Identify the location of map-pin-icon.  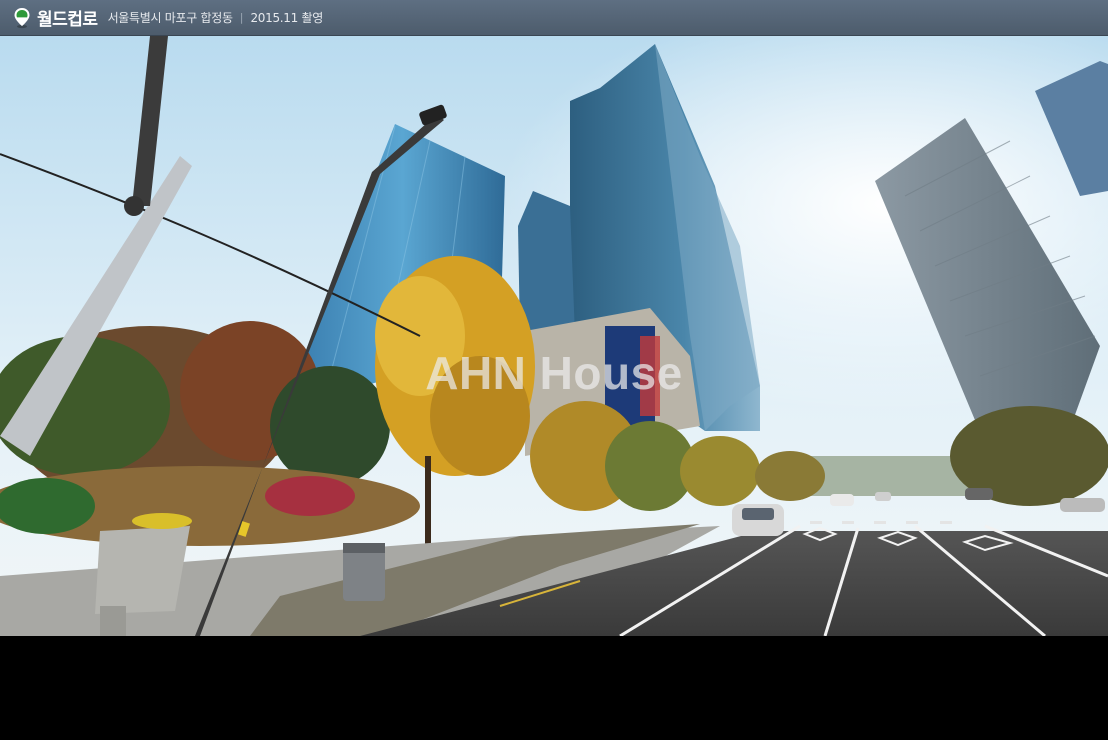
(22, 18).